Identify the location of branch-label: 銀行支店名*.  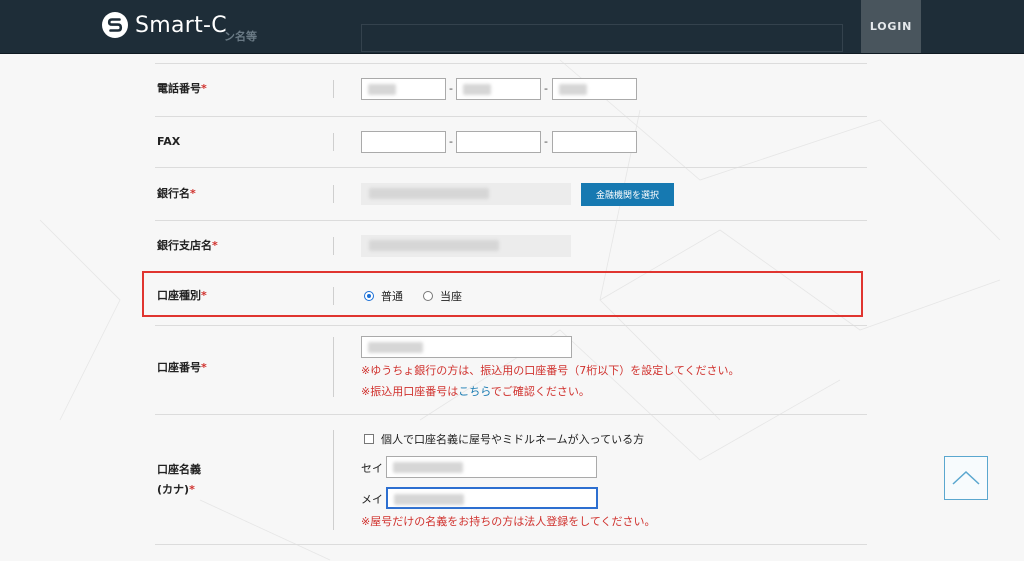
(187, 245).